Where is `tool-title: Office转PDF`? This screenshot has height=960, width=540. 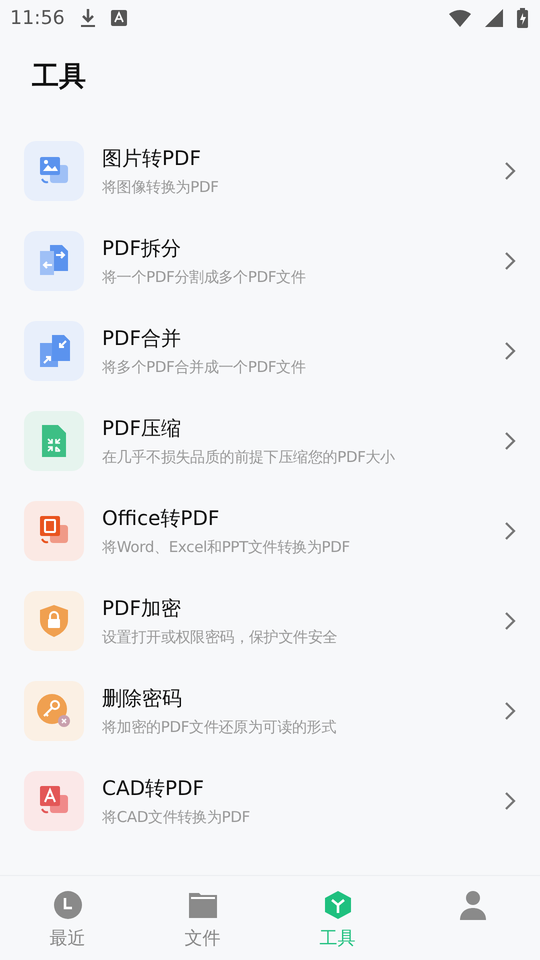 tool-title: Office转PDF is located at coordinates (161, 518).